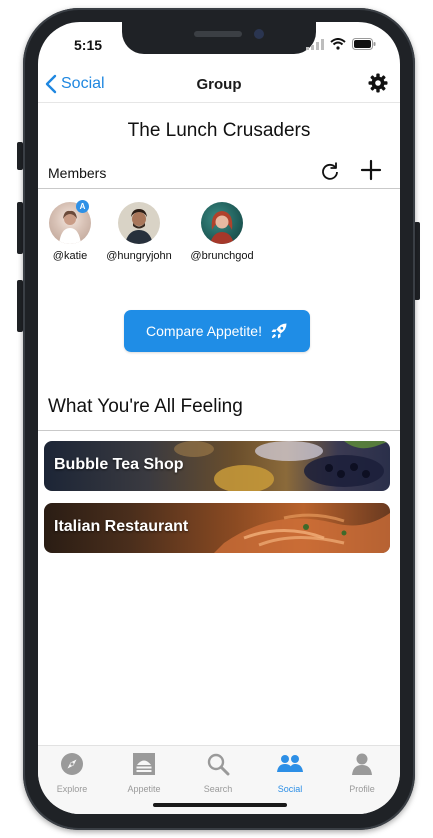  What do you see at coordinates (121, 526) in the screenshot?
I see `feeling-label: Italian Restaurant` at bounding box center [121, 526].